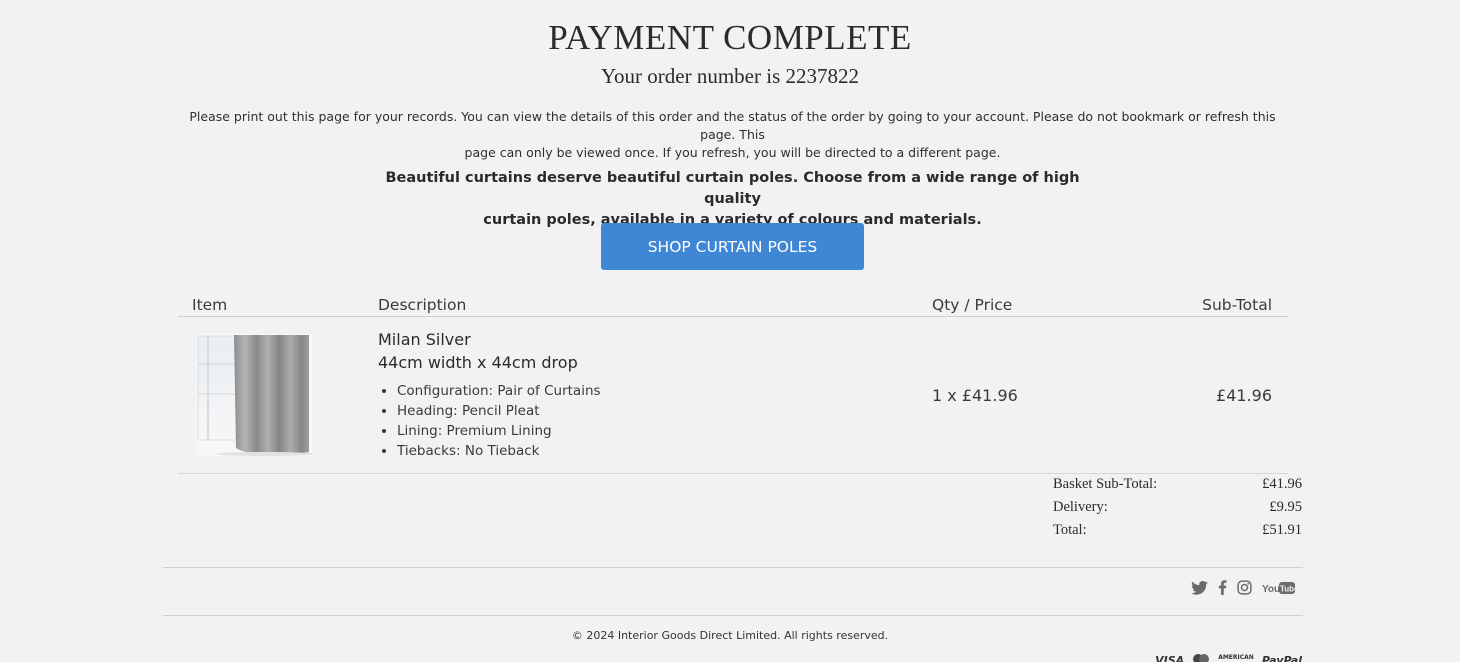 Image resolution: width=1460 pixels, height=662 pixels. What do you see at coordinates (1236, 657) in the screenshot?
I see `amex-logo: AMERICAN` at bounding box center [1236, 657].